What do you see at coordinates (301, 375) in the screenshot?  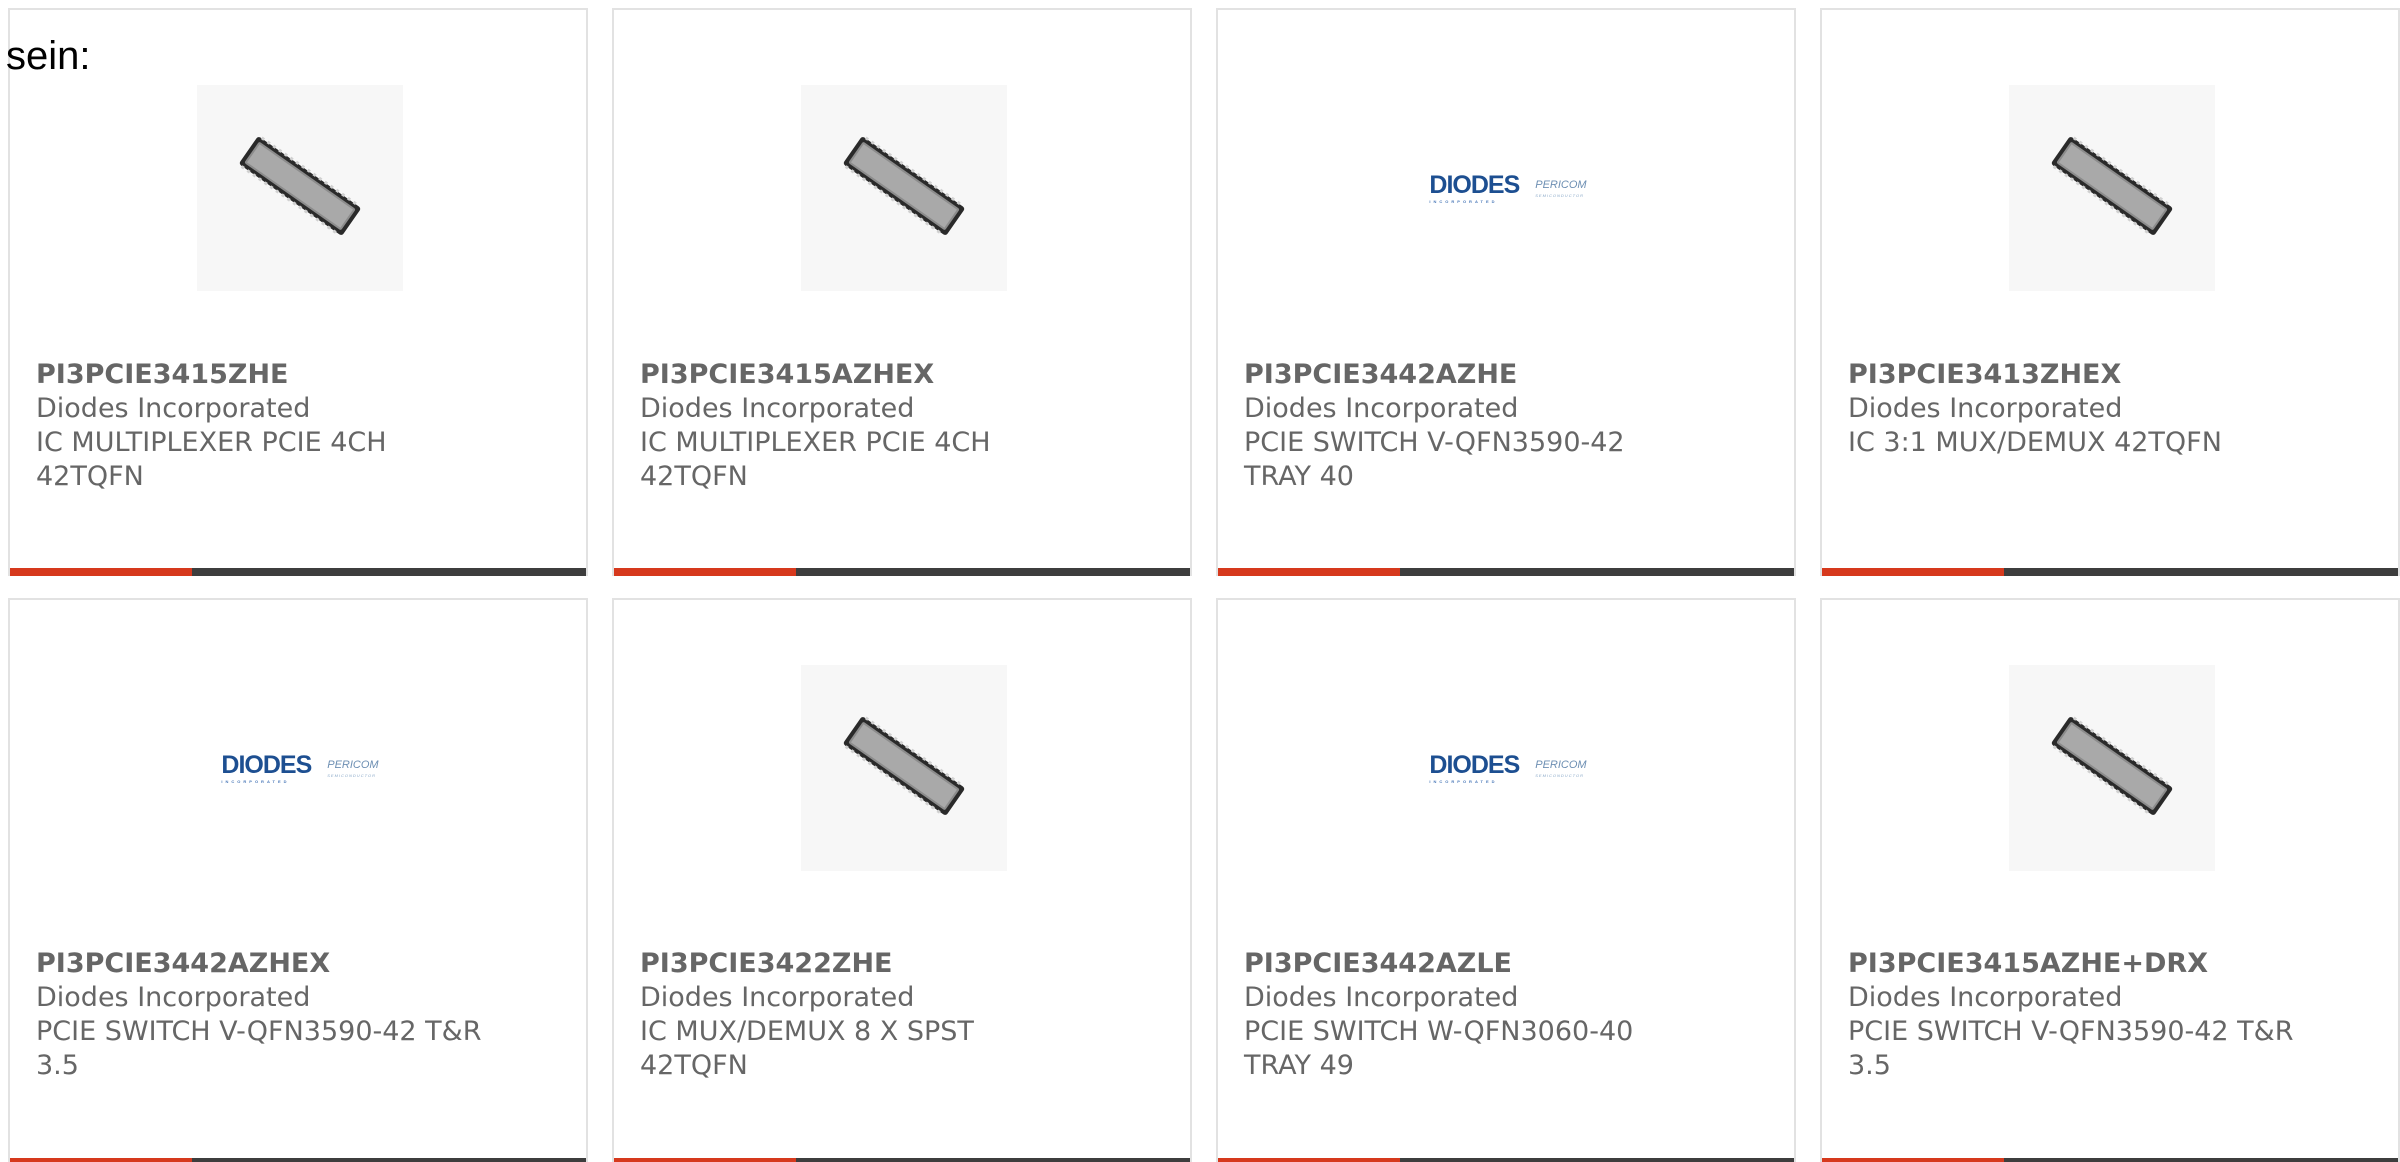 I see `part-number: PI3PCIE3415ZHE` at bounding box center [301, 375].